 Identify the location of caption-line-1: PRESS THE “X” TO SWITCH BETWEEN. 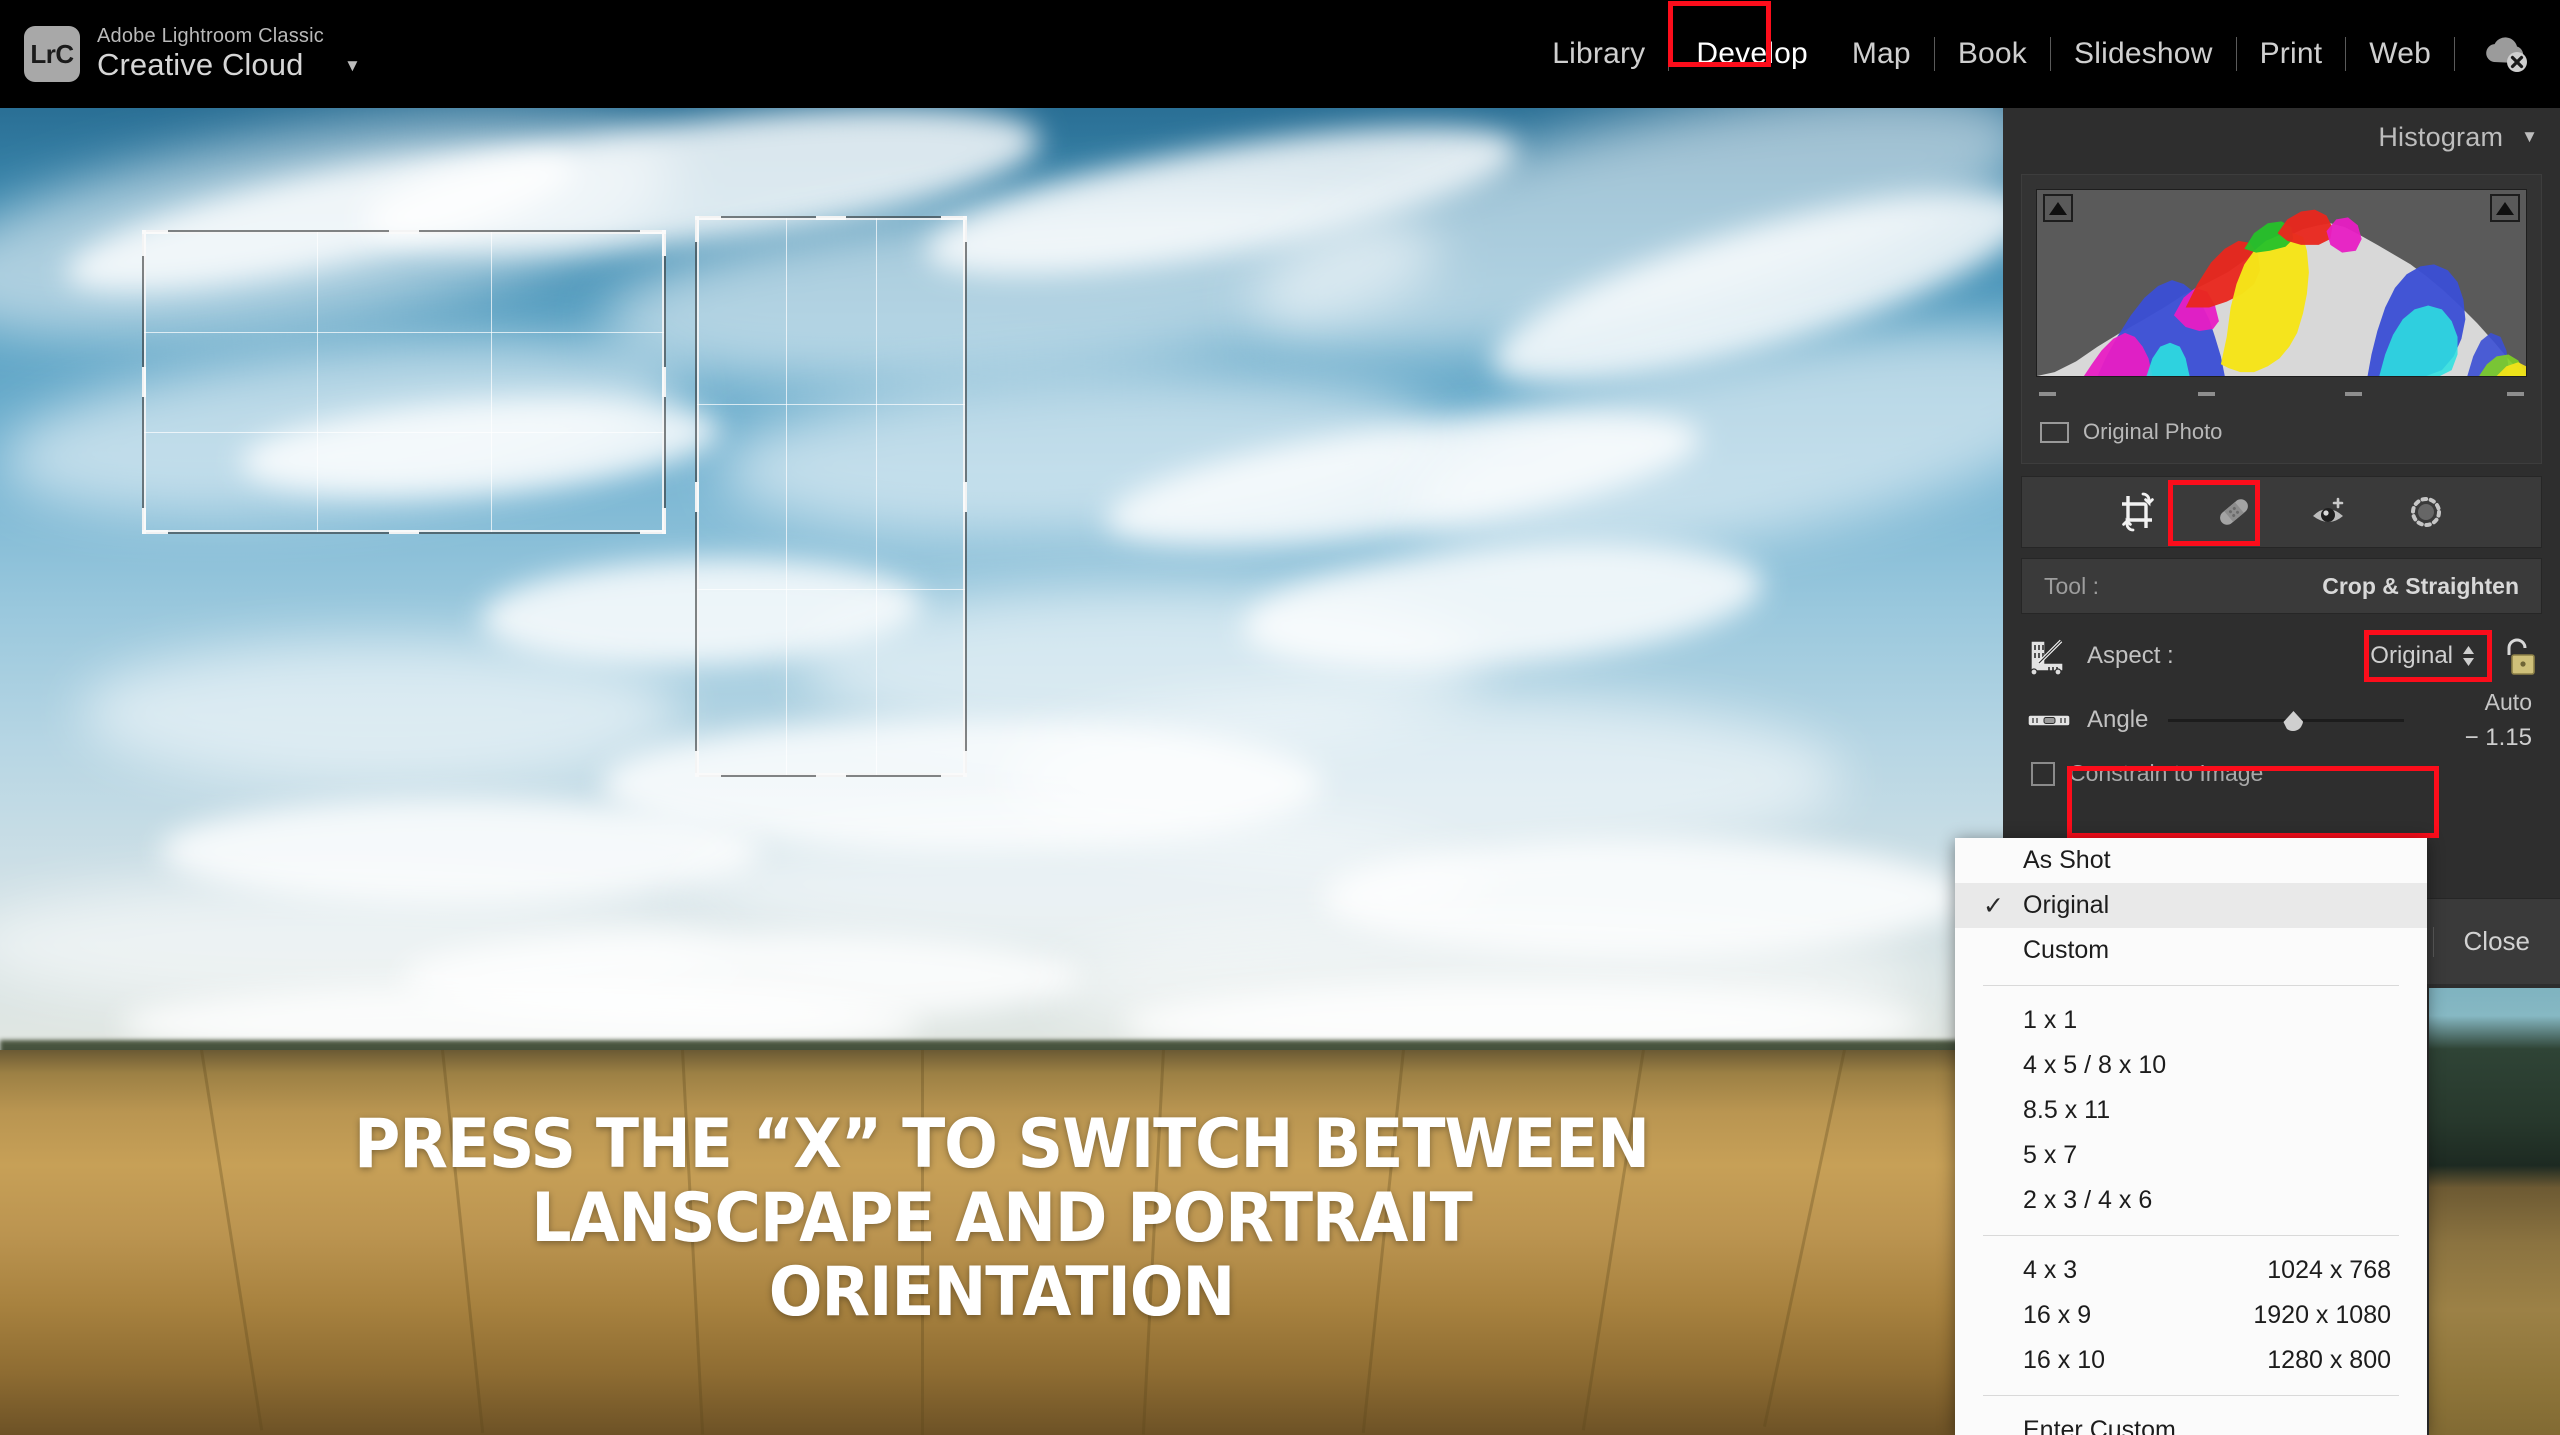
(1002, 1144).